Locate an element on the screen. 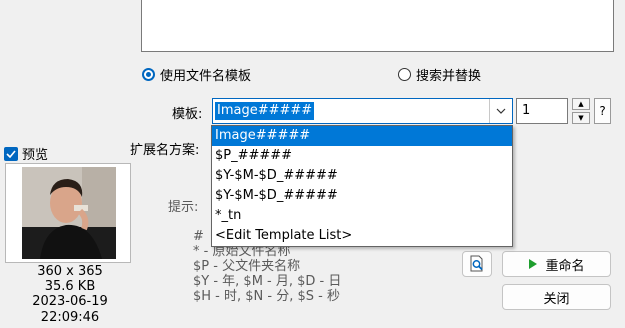 This screenshot has height=328, width=625. help-button: ? is located at coordinates (602, 111).